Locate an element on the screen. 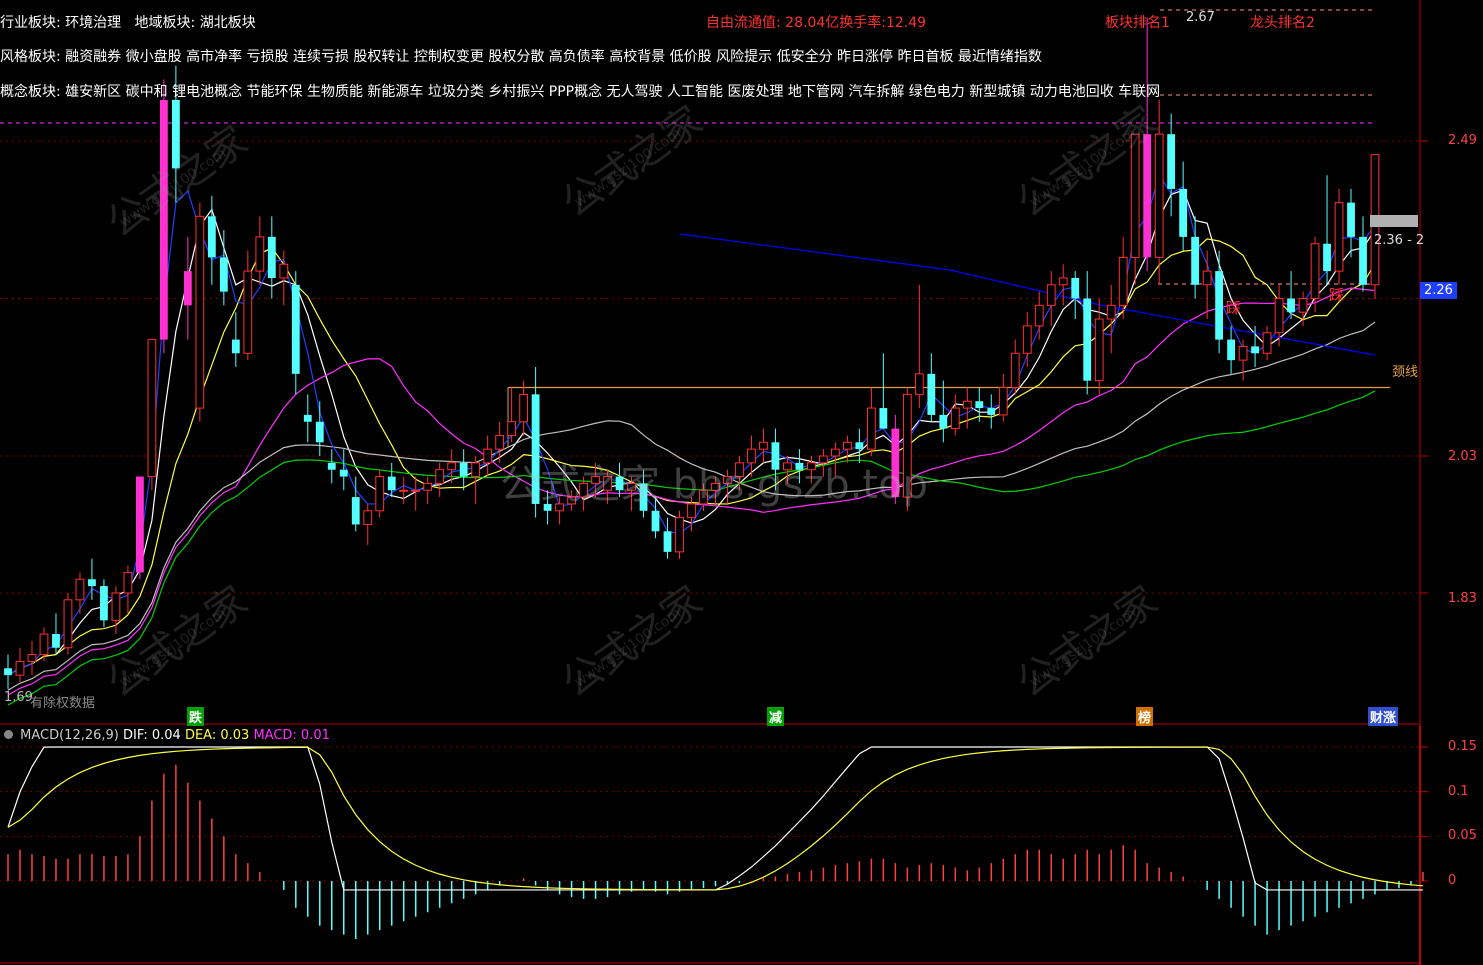 The width and height of the screenshot is (1483, 965). industry-sector-label: 行业板块: is located at coordinates (30, 23).